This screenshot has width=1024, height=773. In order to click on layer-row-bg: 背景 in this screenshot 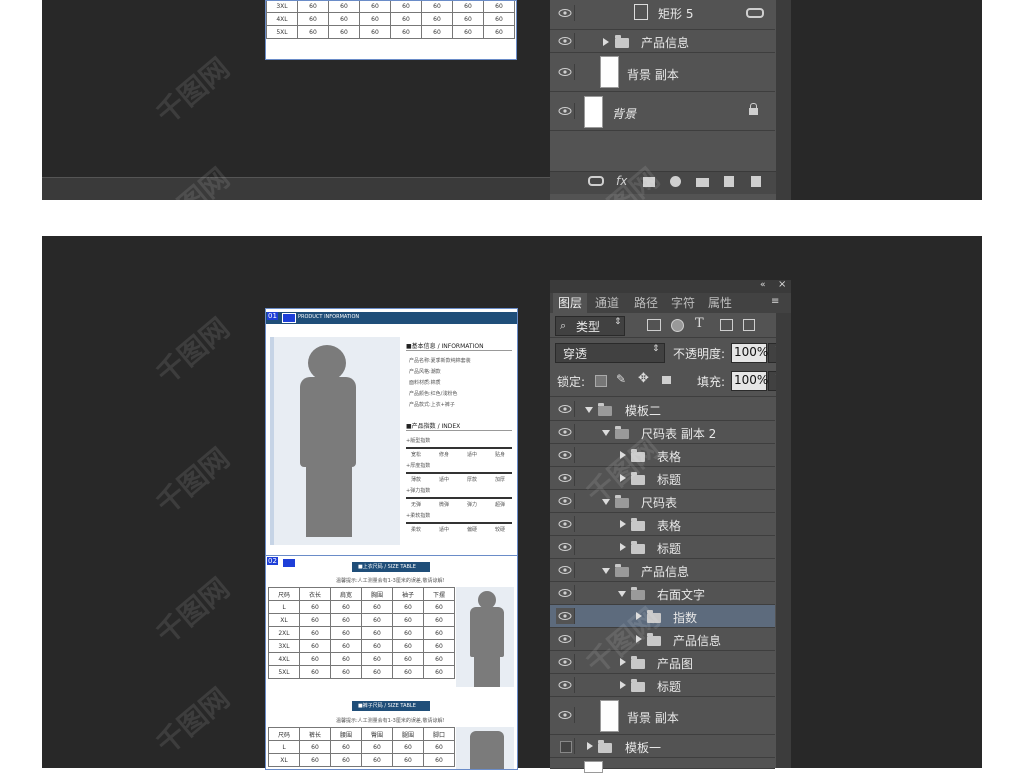, I will do `click(662, 111)`.